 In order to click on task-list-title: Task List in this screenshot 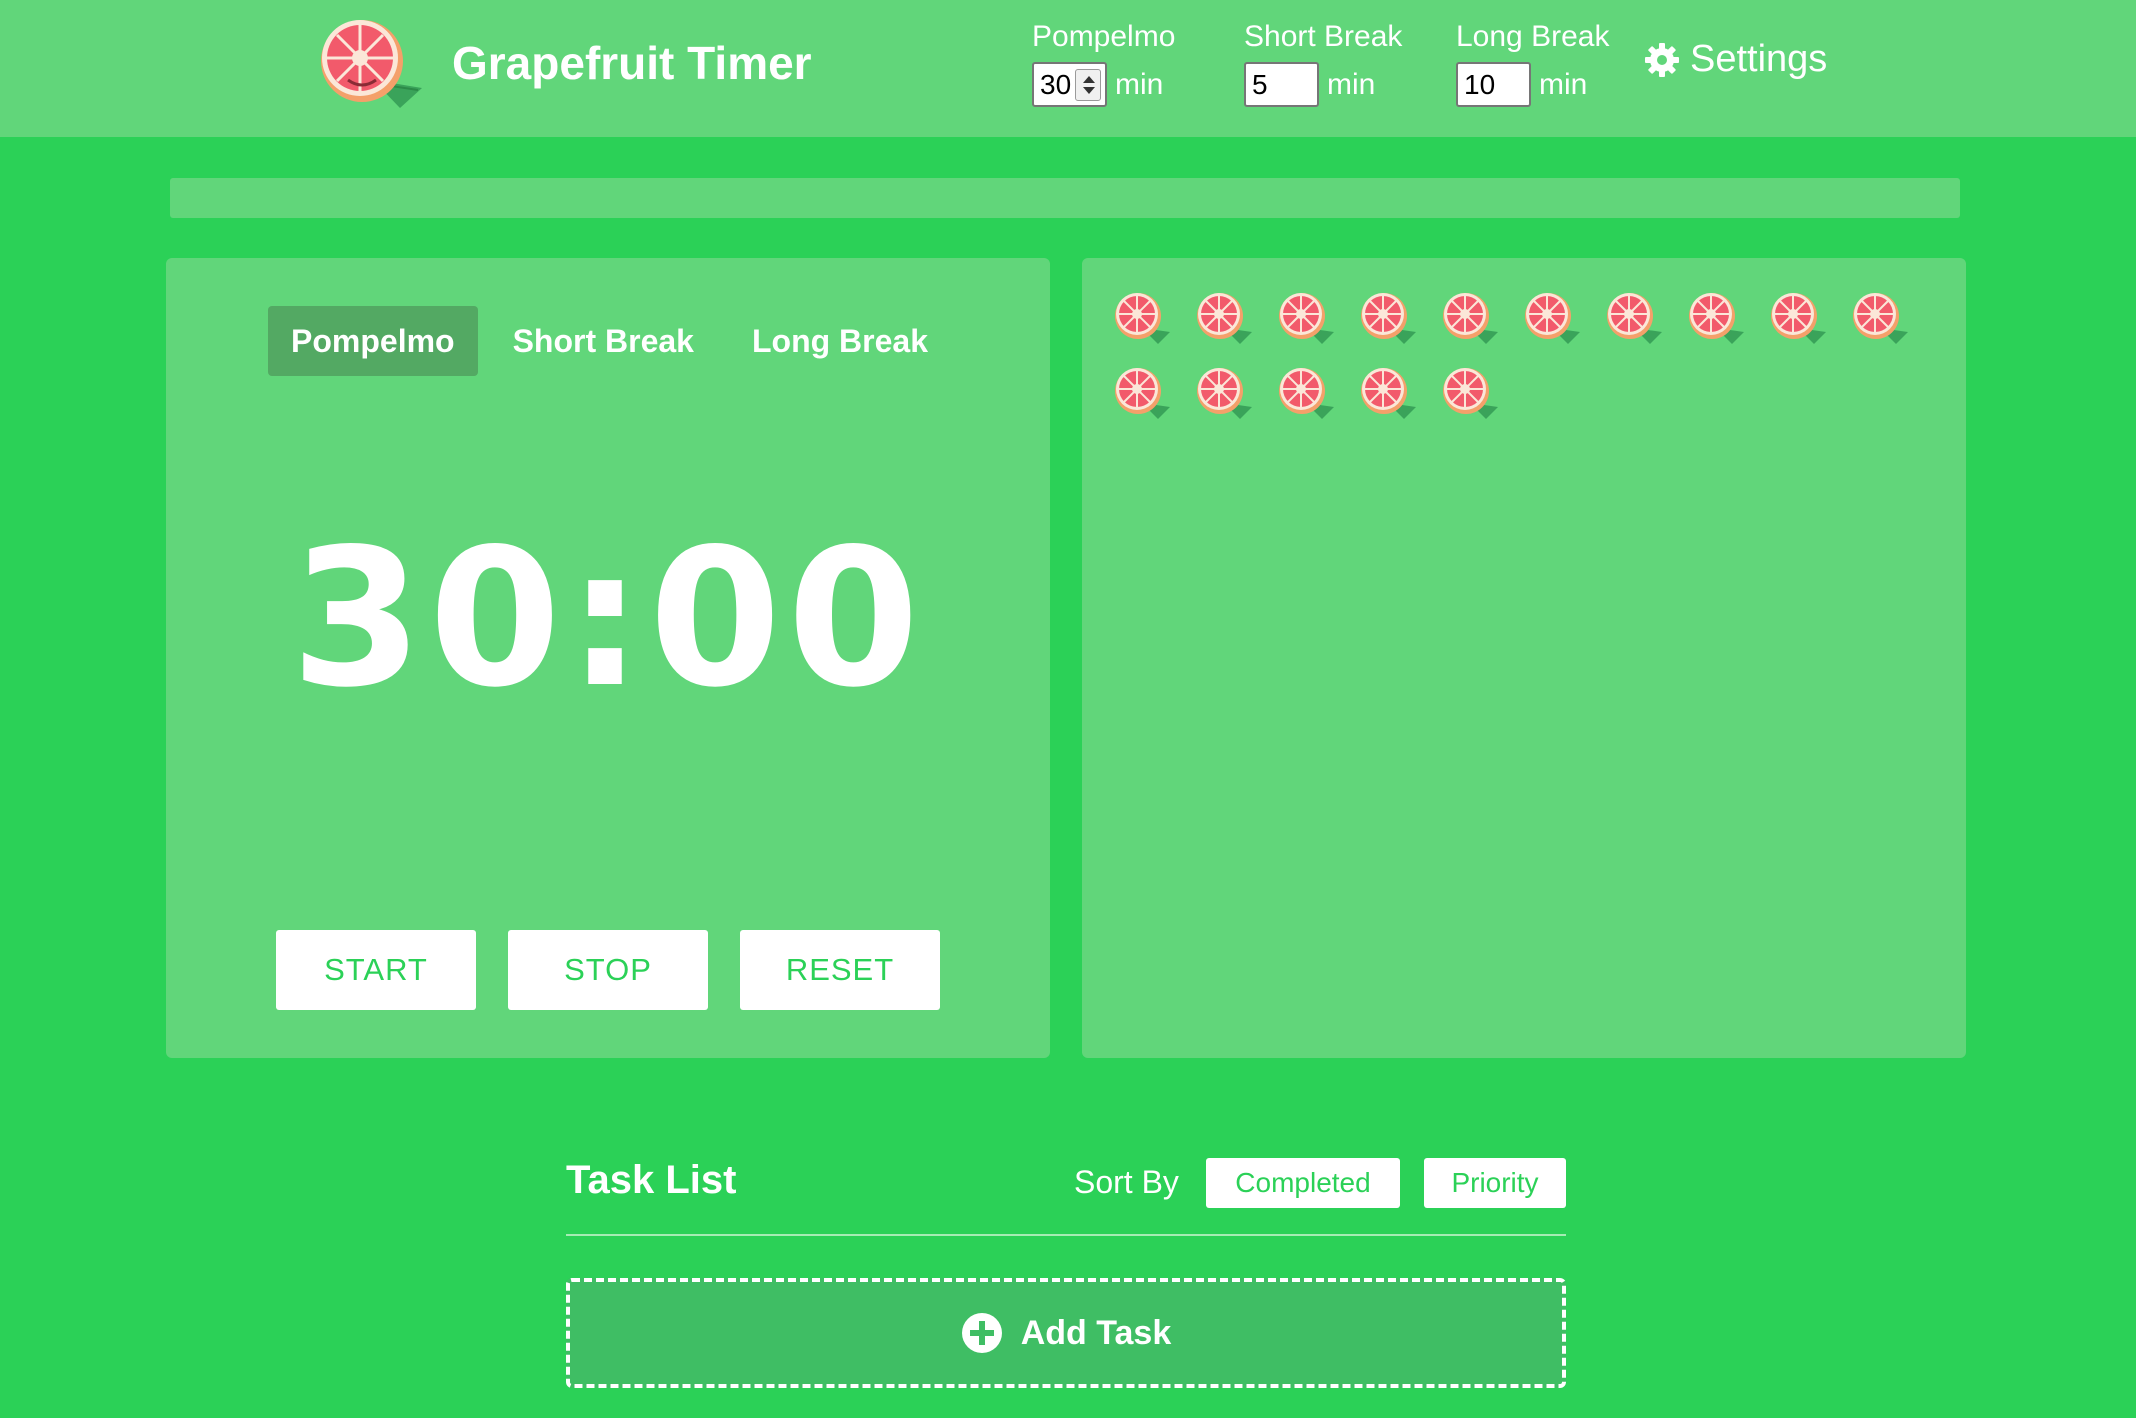, I will do `click(651, 1180)`.